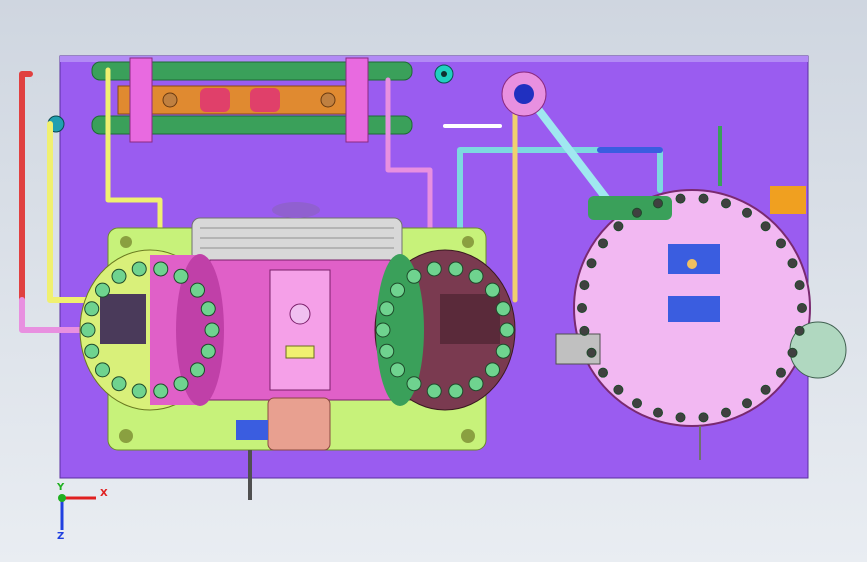 This screenshot has width=867, height=562. I want to click on manifold-plate, so click(237, 100).